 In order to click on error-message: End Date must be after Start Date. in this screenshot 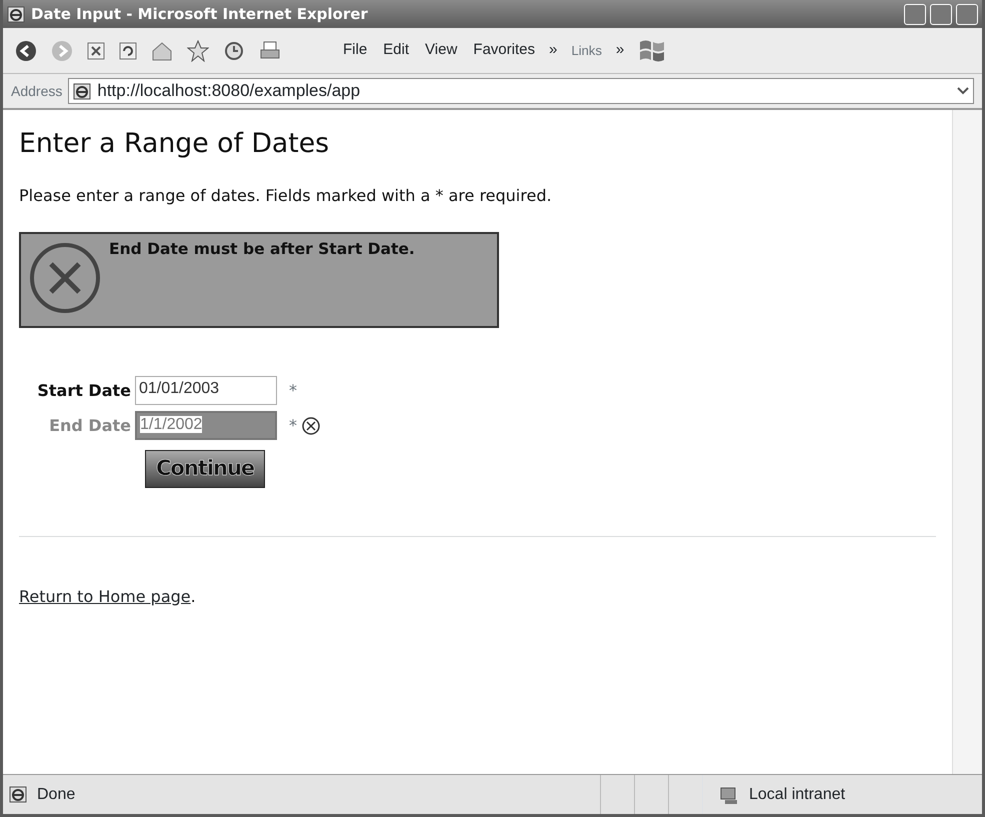, I will do `click(262, 249)`.